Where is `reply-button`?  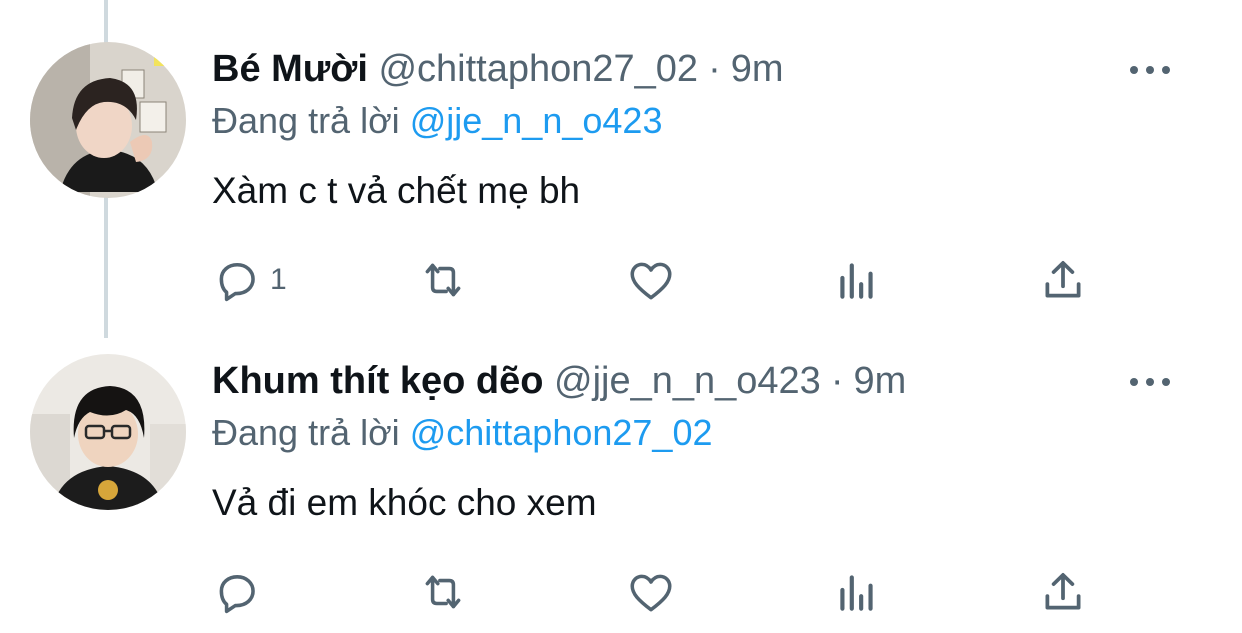 reply-button is located at coordinates (241, 592).